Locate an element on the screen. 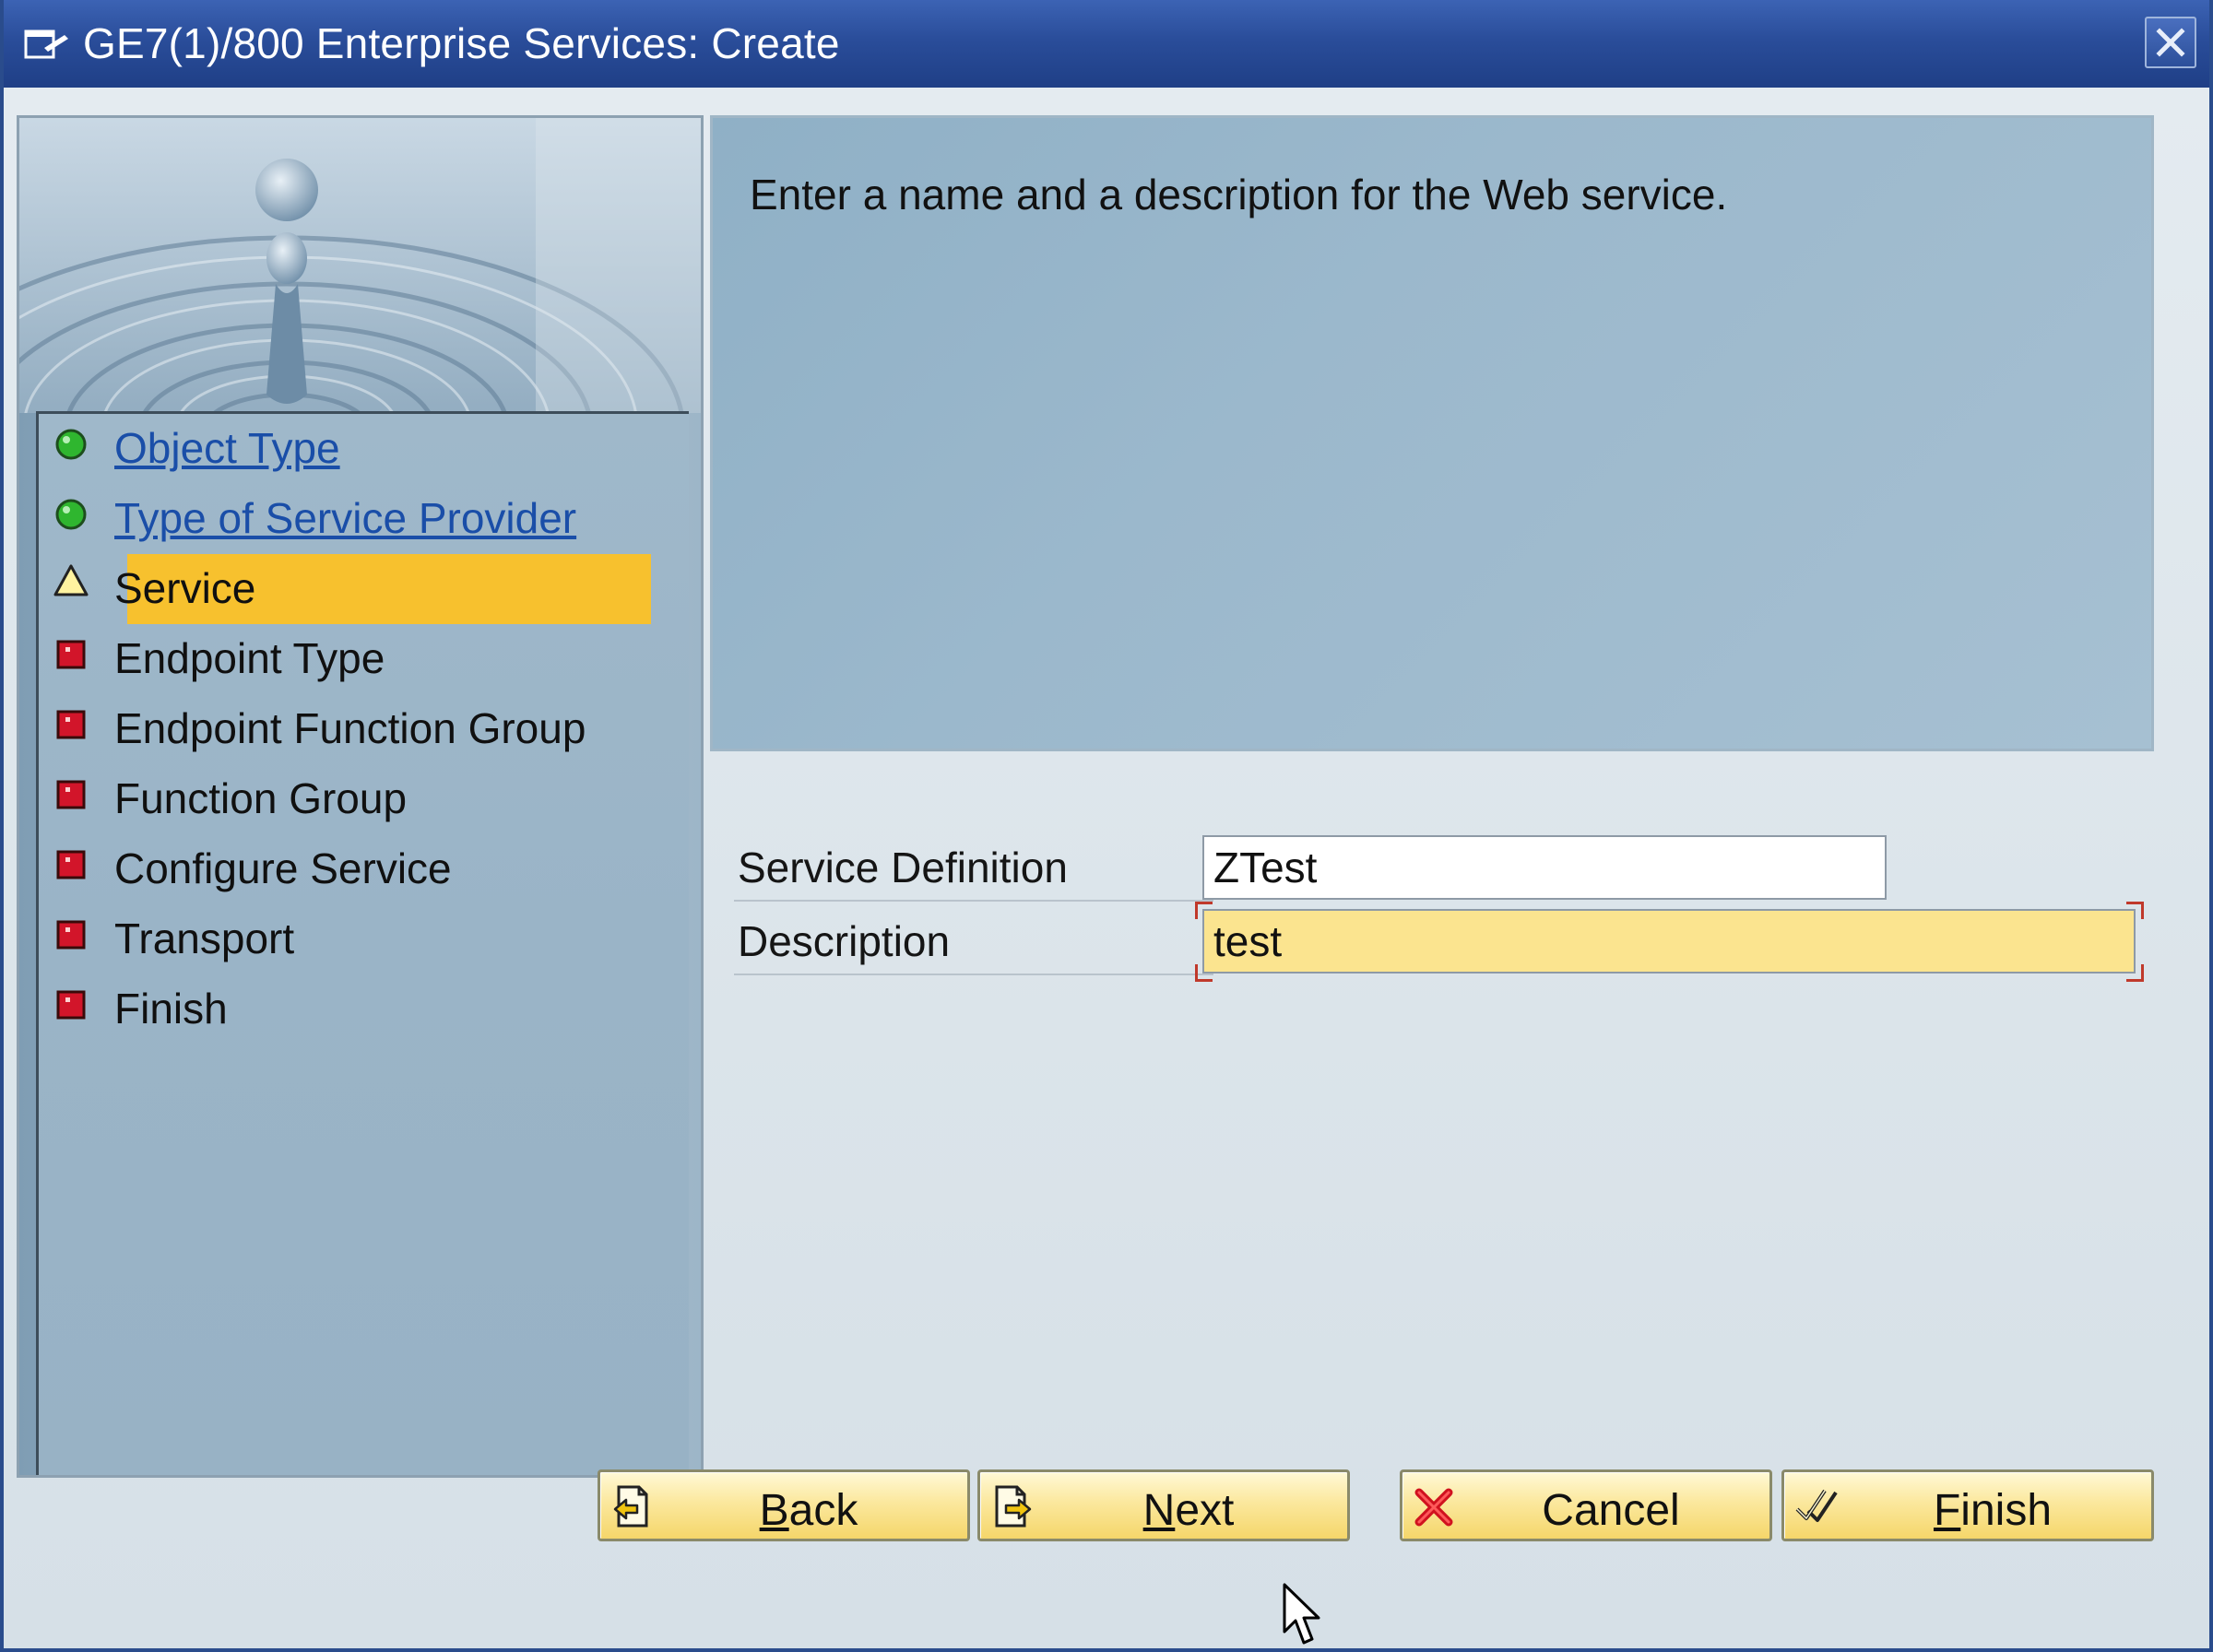 This screenshot has height=1652, width=2213. next-button: Next is located at coordinates (1163, 1505).